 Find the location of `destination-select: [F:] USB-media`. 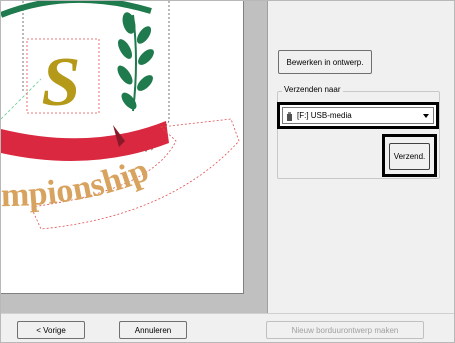

destination-select: [F:] USB-media is located at coordinates (358, 115).